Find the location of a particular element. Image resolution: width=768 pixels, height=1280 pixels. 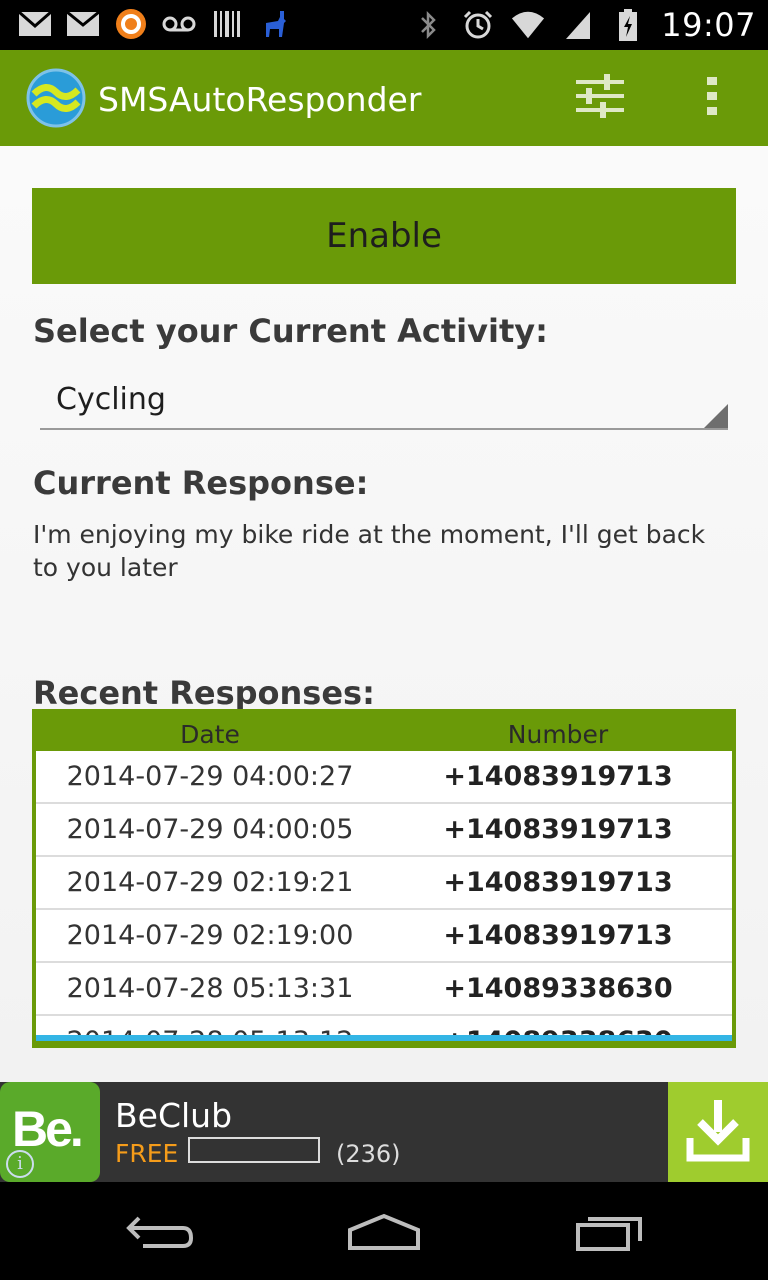

mail-icon is located at coordinates (83, 24).